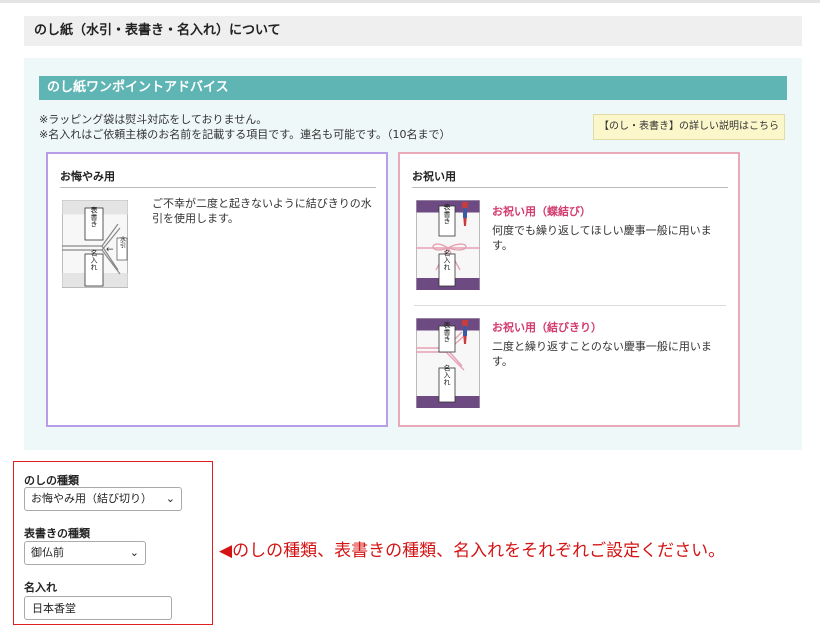 The image size is (820, 634). What do you see at coordinates (413, 31) in the screenshot?
I see `section-header: のし紙（水引・表書き・名入れ）について` at bounding box center [413, 31].